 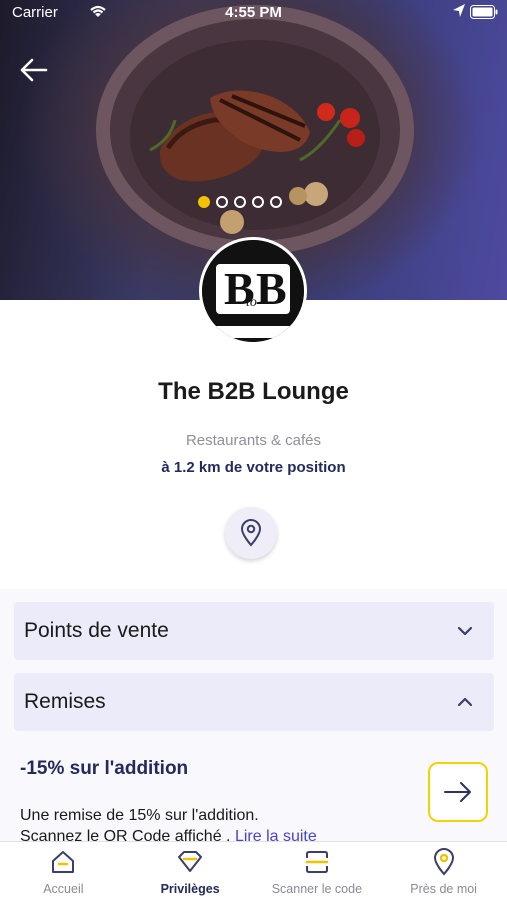 What do you see at coordinates (63, 889) in the screenshot?
I see `tab-accueil-label: Accueil` at bounding box center [63, 889].